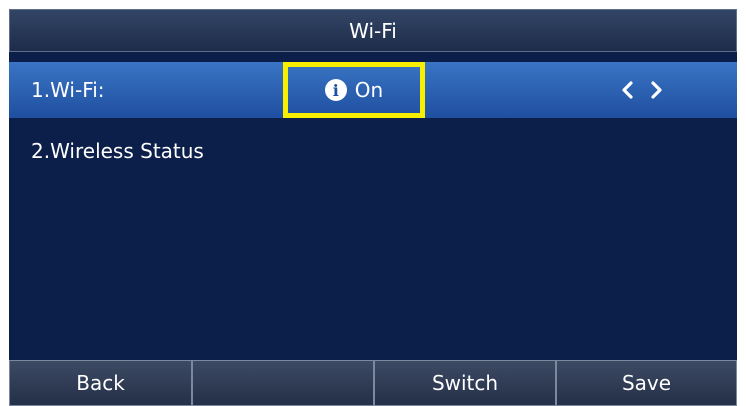 The image size is (746, 406). What do you see at coordinates (335, 90) in the screenshot?
I see `info-icon: i` at bounding box center [335, 90].